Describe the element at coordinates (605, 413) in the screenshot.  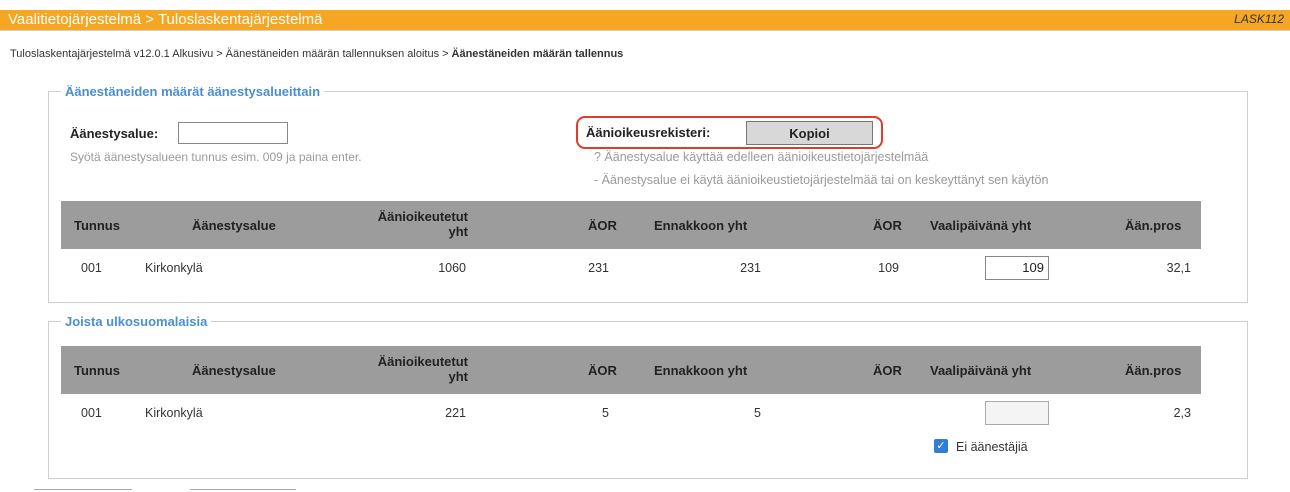
I see `cell-aor: 5` at that location.